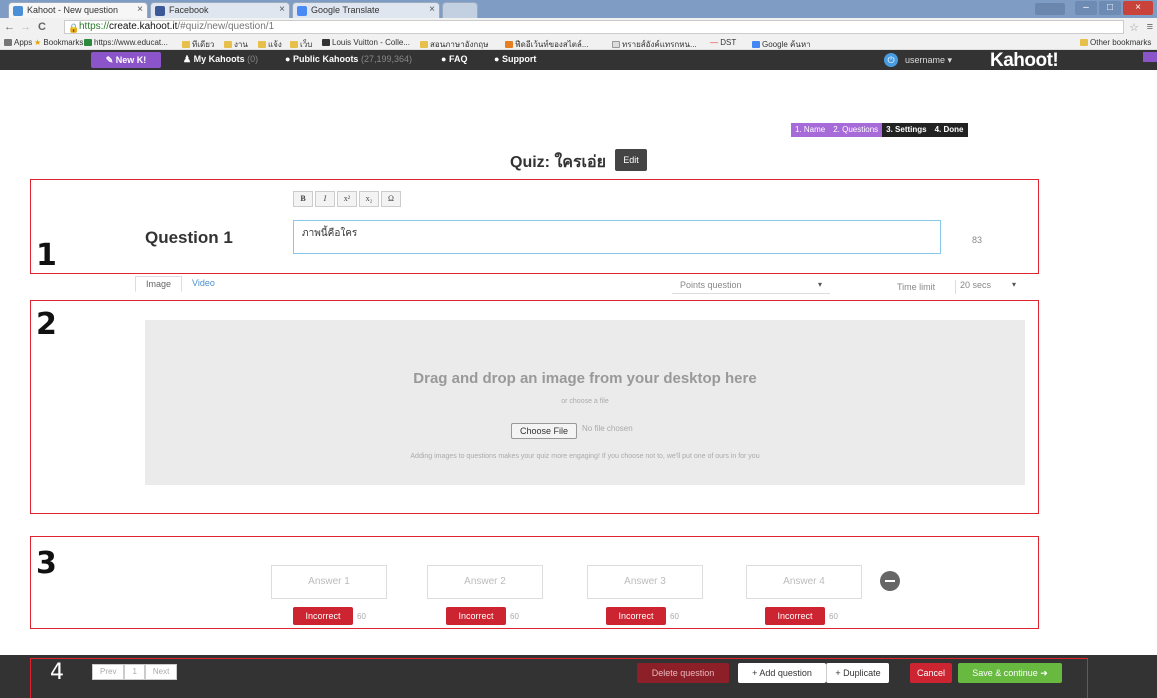 This screenshot has height=698, width=1157. Describe the element at coordinates (270, 43) in the screenshot. I see `bookmark-item: แจ้ง` at that location.